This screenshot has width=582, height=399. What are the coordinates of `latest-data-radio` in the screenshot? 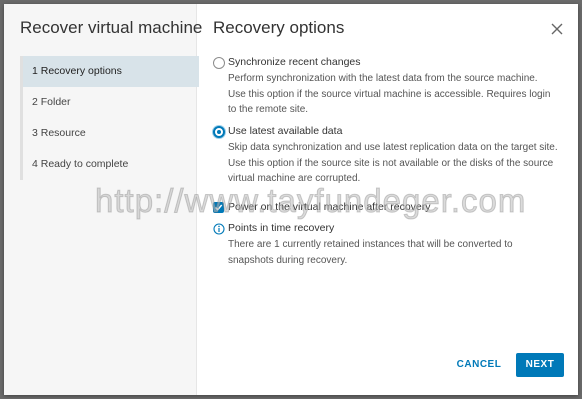 It's located at (219, 132).